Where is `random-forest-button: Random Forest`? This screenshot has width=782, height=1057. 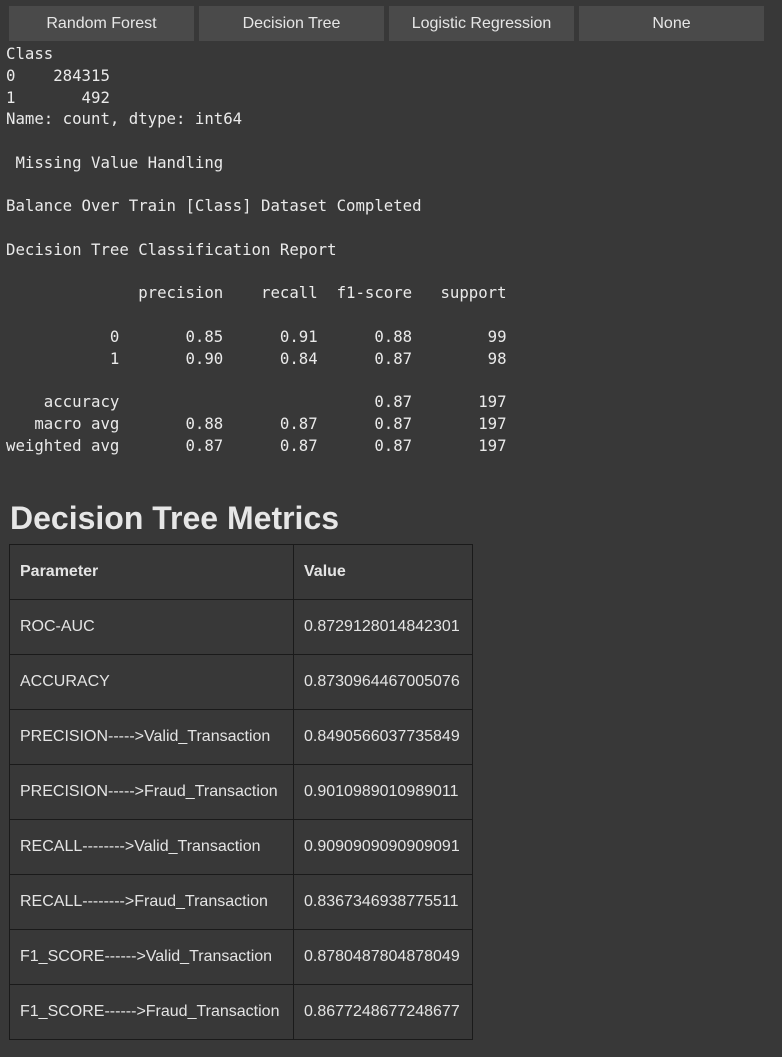 random-forest-button: Random Forest is located at coordinates (101, 23).